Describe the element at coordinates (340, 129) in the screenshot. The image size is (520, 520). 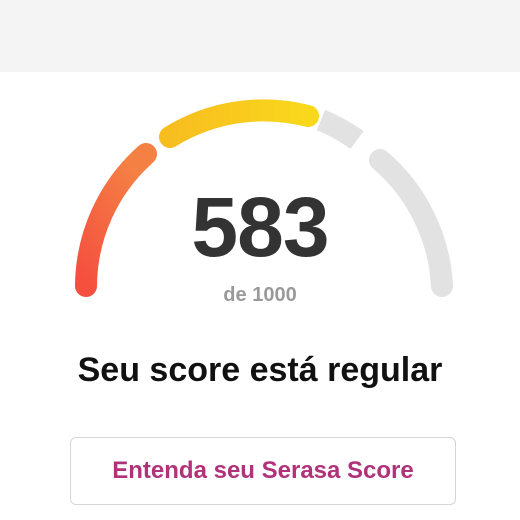
I see `gauge-segment-upper` at that location.